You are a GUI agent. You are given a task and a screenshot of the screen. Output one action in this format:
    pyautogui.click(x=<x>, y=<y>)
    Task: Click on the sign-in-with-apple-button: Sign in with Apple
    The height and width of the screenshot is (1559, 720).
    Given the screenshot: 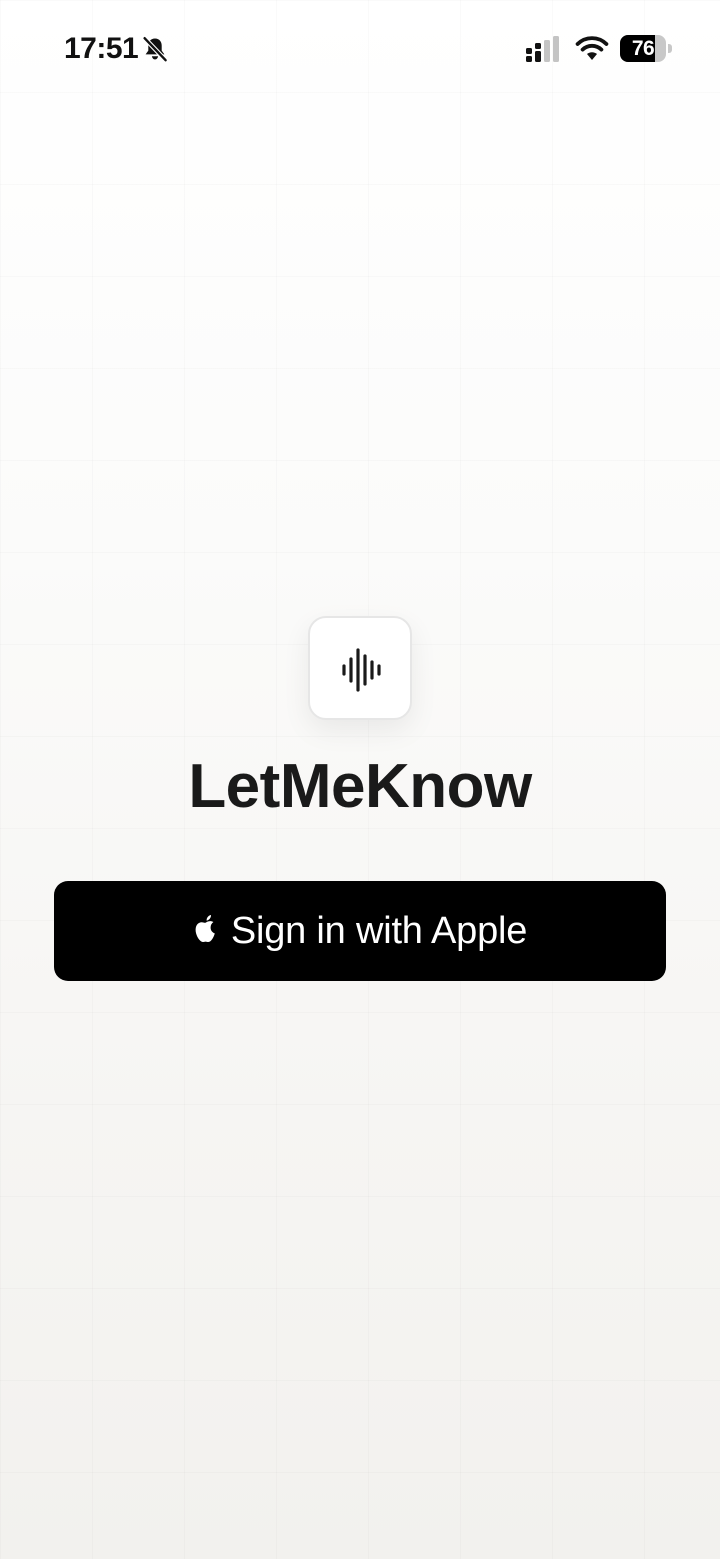 What is the action you would take?
    pyautogui.click(x=360, y=931)
    